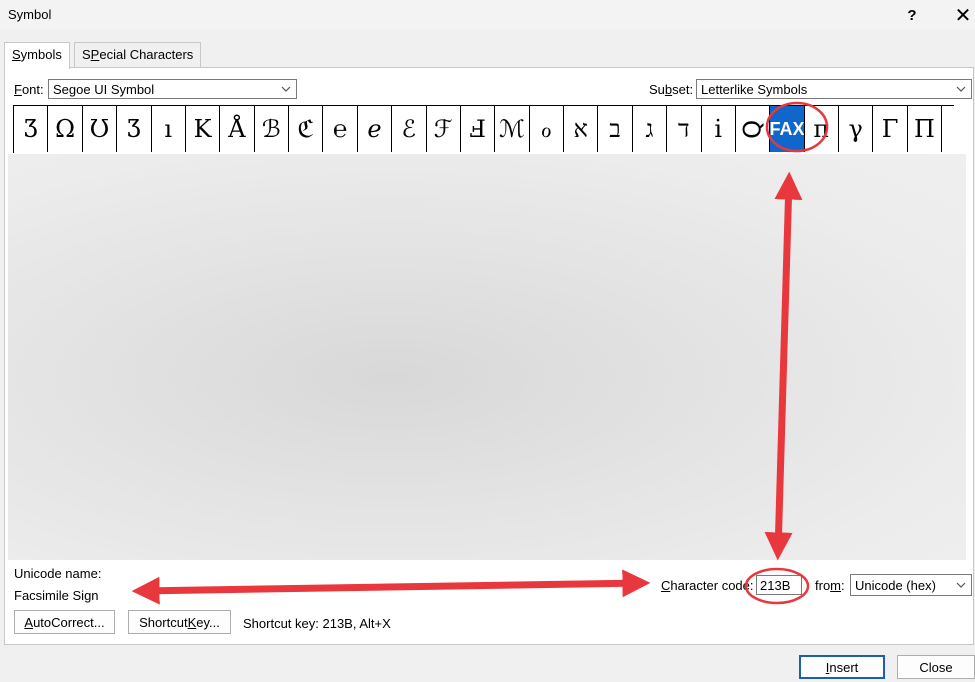  Describe the element at coordinates (856, 129) in the screenshot. I see `symbol-cell: γ` at that location.